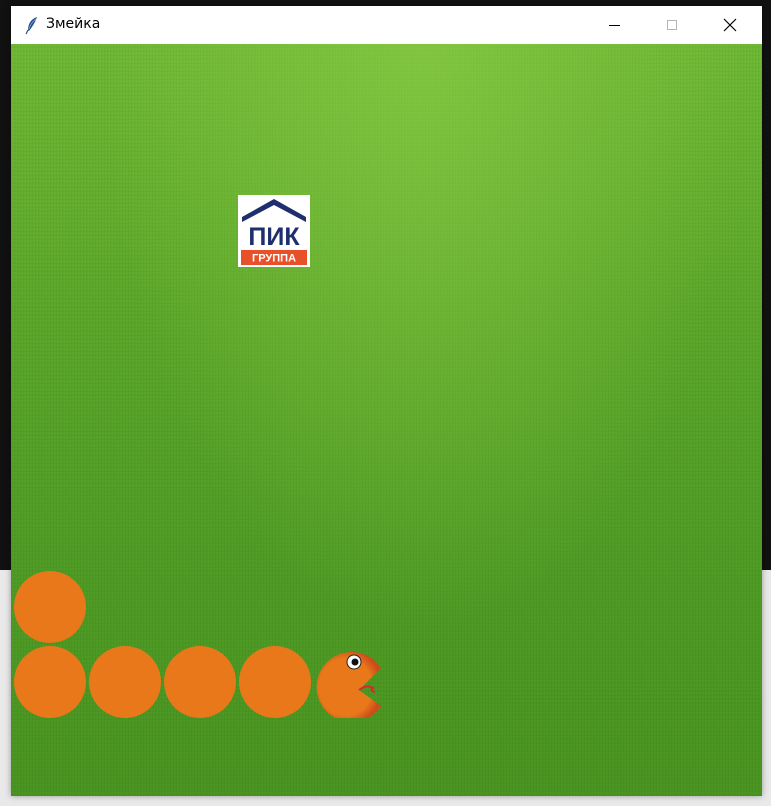 The image size is (771, 806). I want to click on maximize-button, so click(672, 25).